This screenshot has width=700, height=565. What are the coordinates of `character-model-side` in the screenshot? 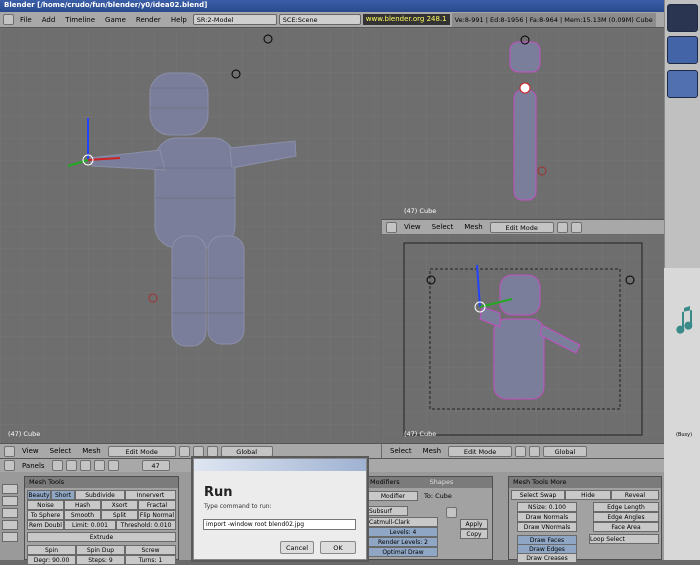 It's located at (528, 118).